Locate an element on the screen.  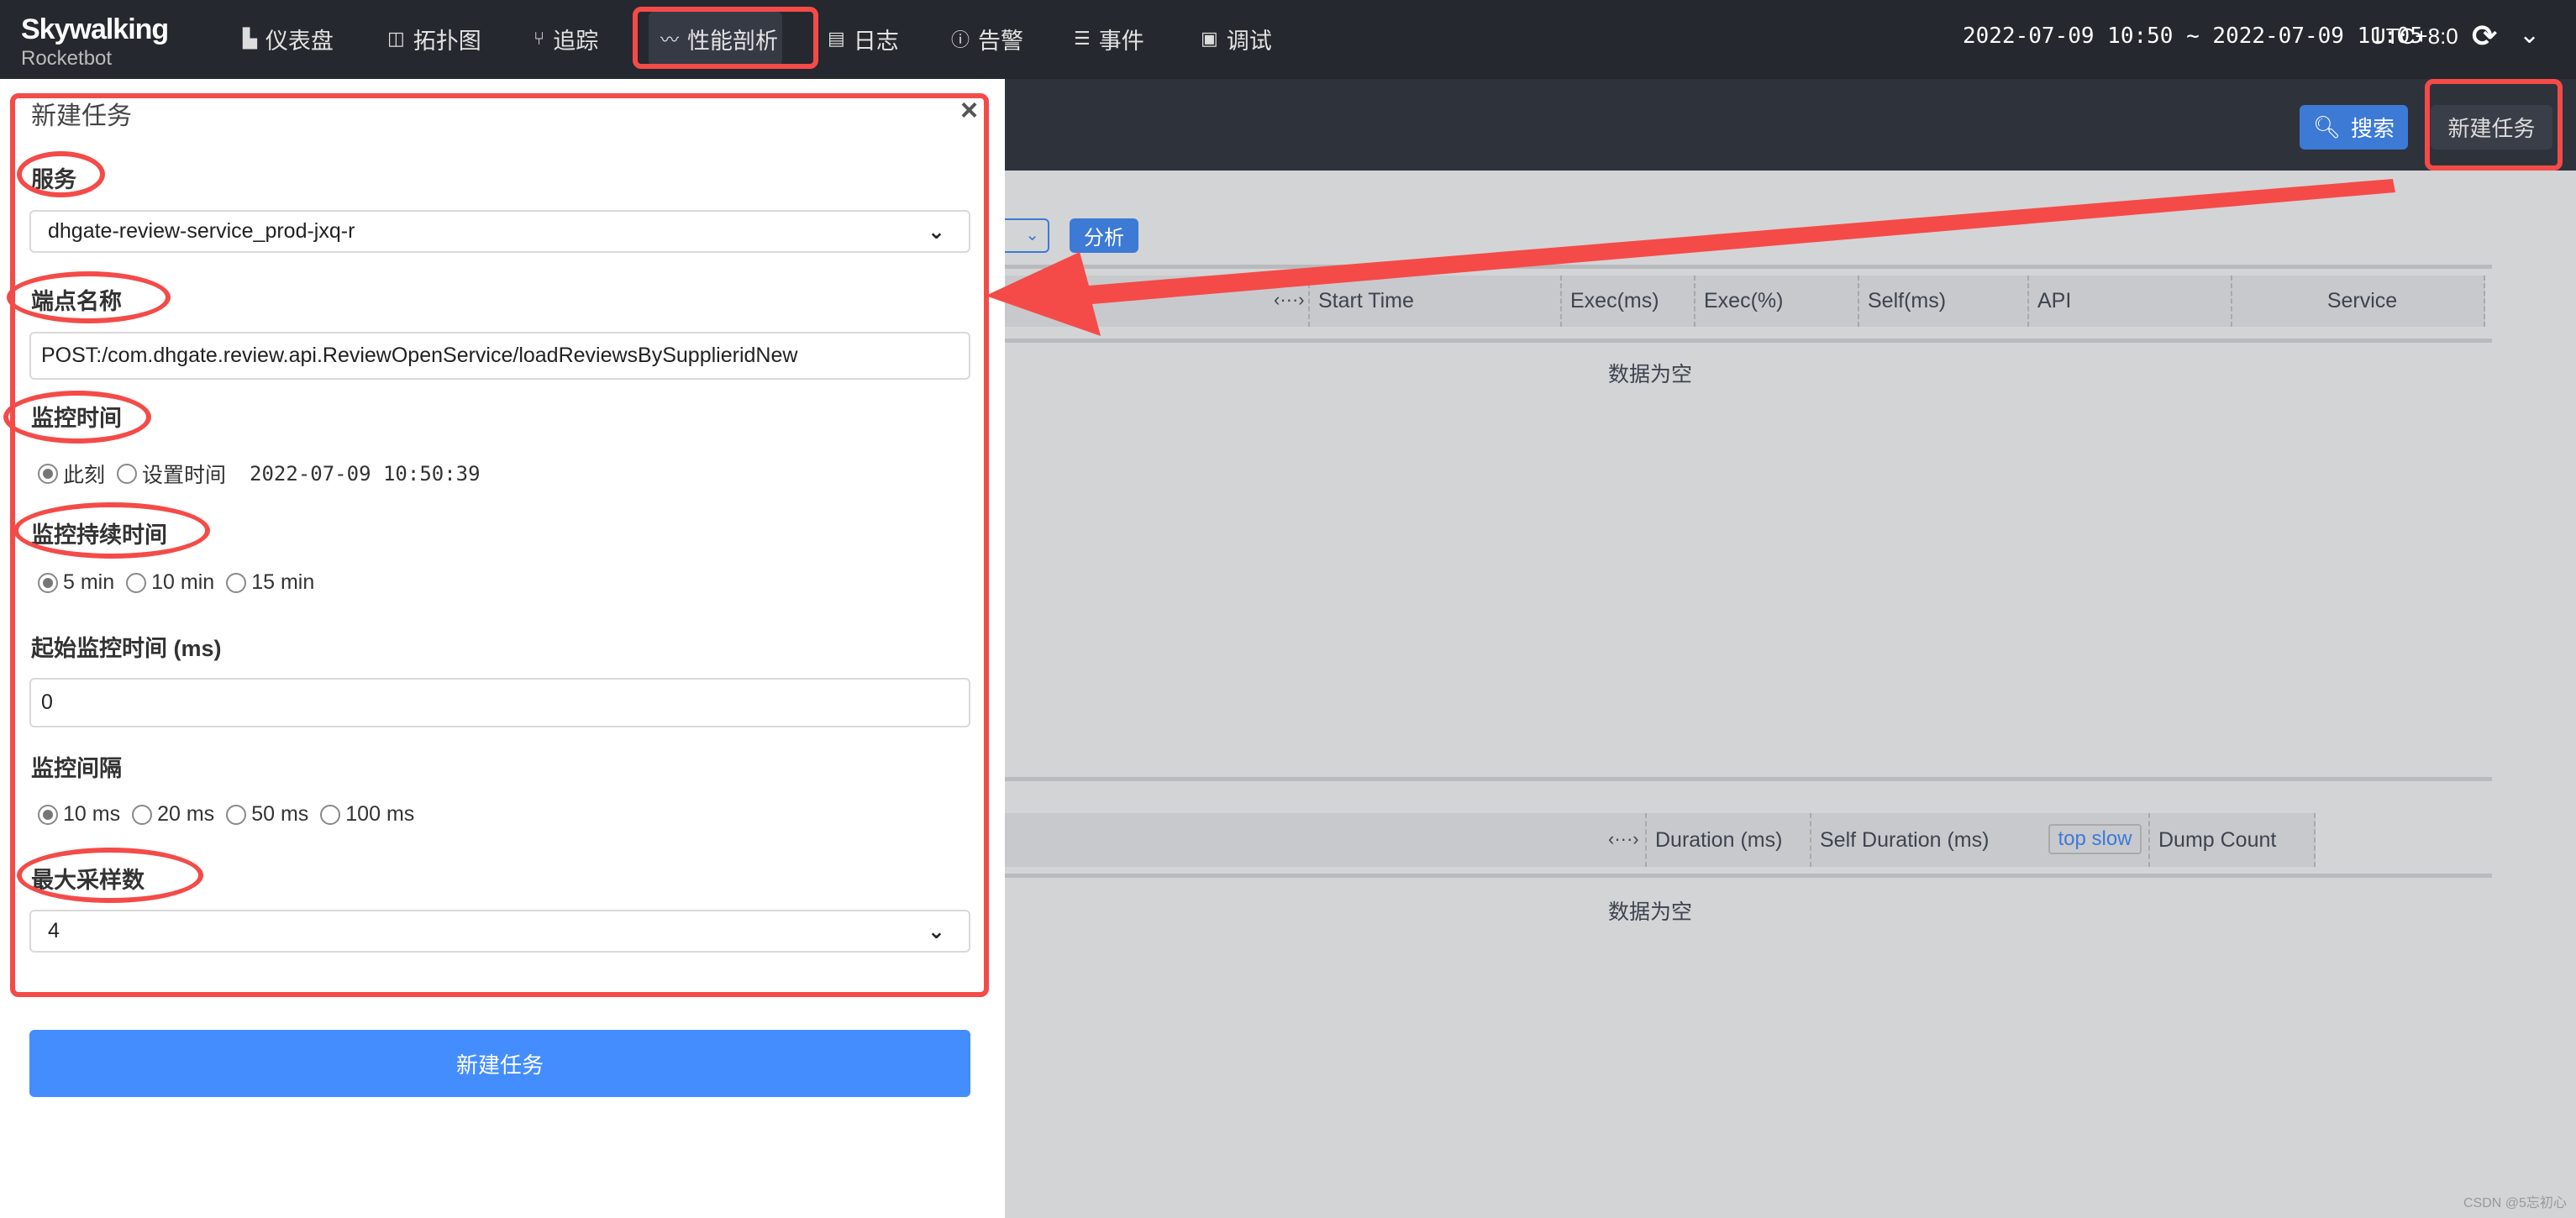
arrow-shape is located at coordinates (1690, 257).